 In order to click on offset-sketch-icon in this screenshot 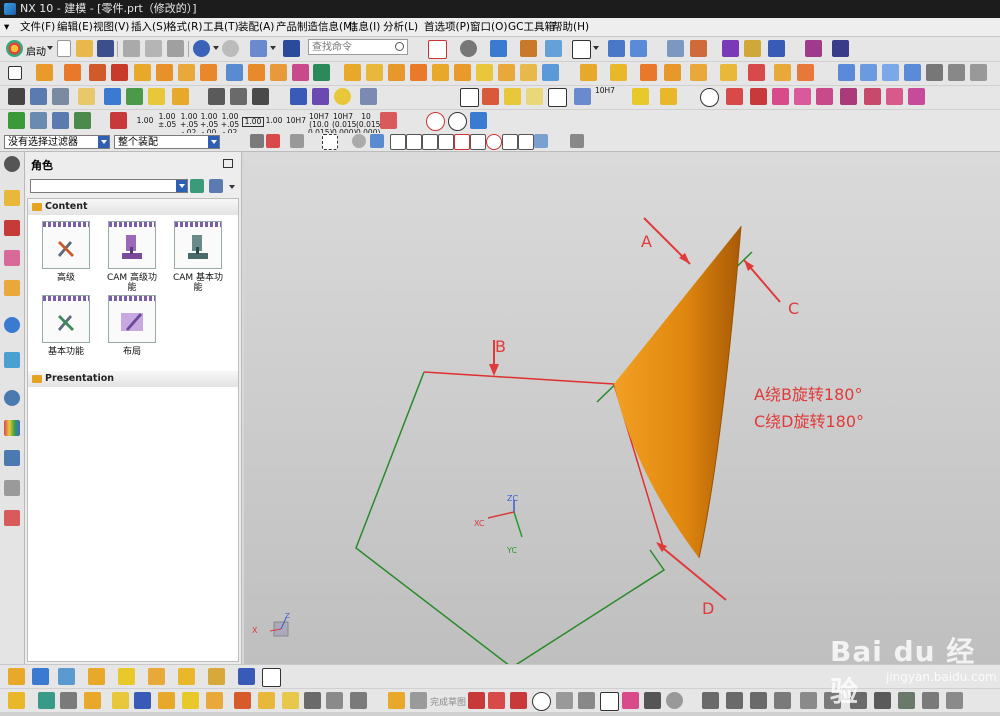, I will do `click(916, 96)`.